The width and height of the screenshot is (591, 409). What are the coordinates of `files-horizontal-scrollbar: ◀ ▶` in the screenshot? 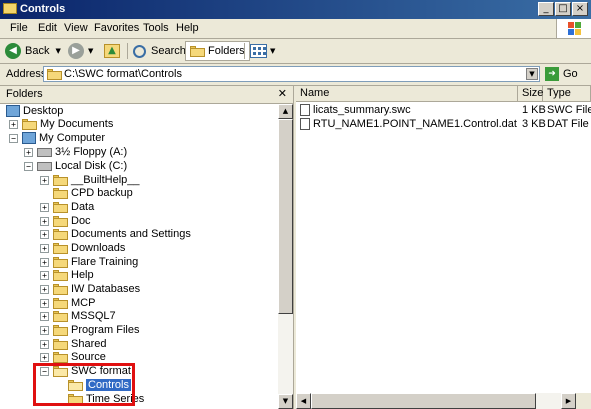 It's located at (436, 401).